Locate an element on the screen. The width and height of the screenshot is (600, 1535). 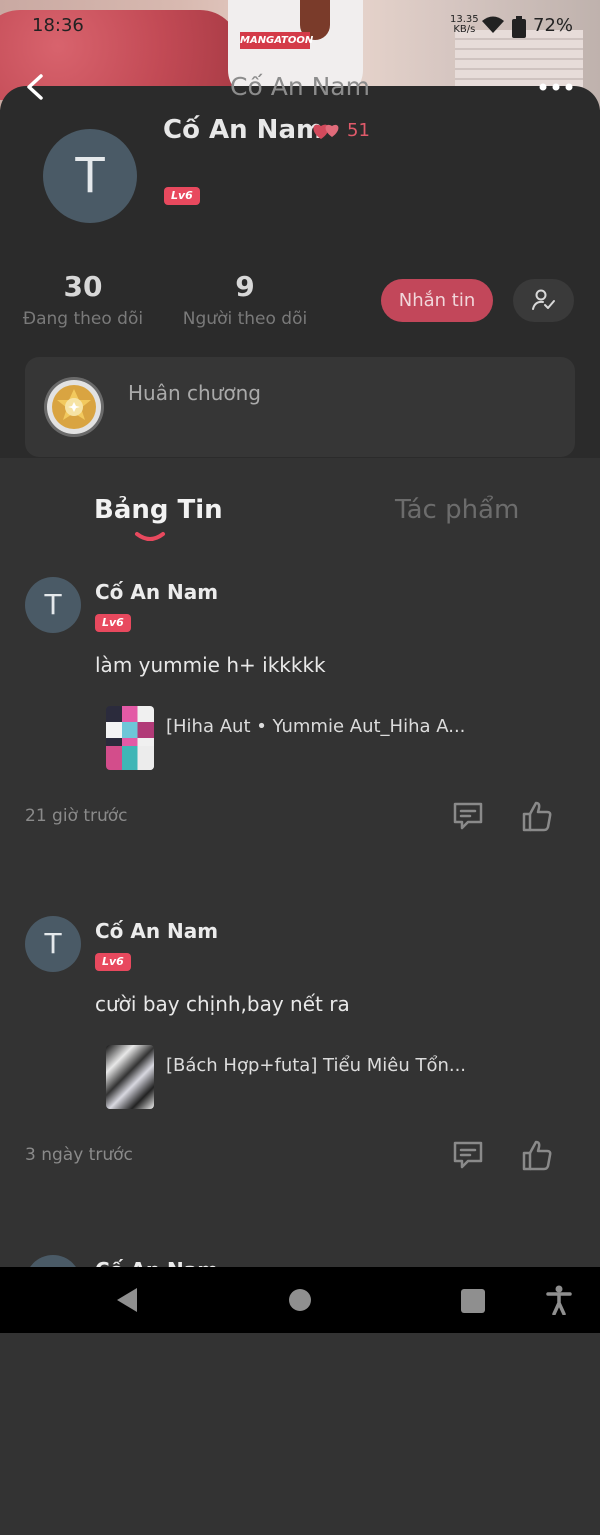
hearts-icon is located at coordinates (326, 131).